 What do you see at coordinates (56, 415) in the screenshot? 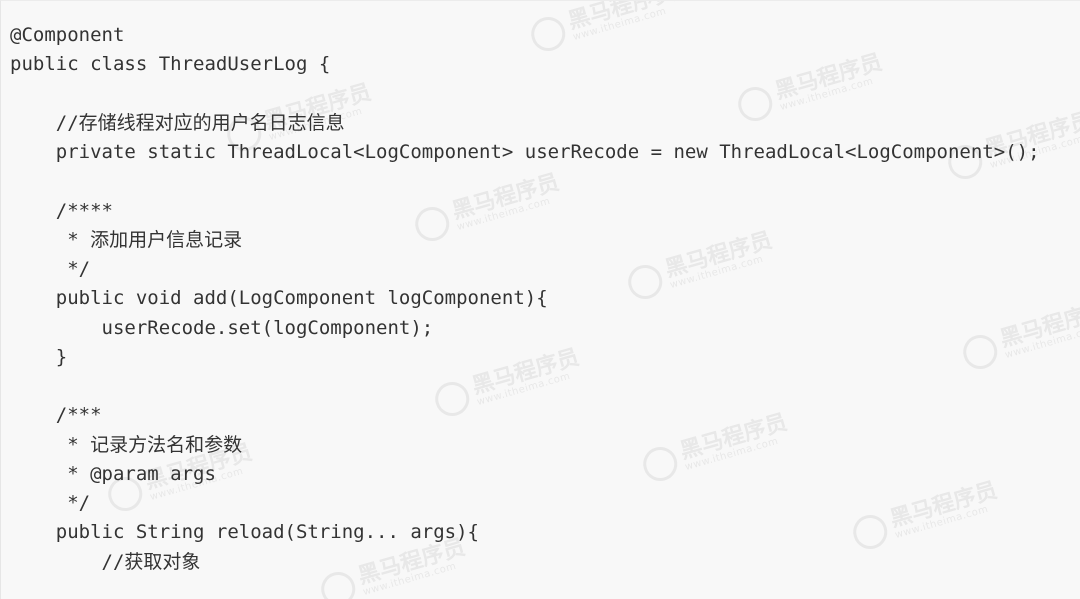
I see `code-line-doc-comment: /***` at bounding box center [56, 415].